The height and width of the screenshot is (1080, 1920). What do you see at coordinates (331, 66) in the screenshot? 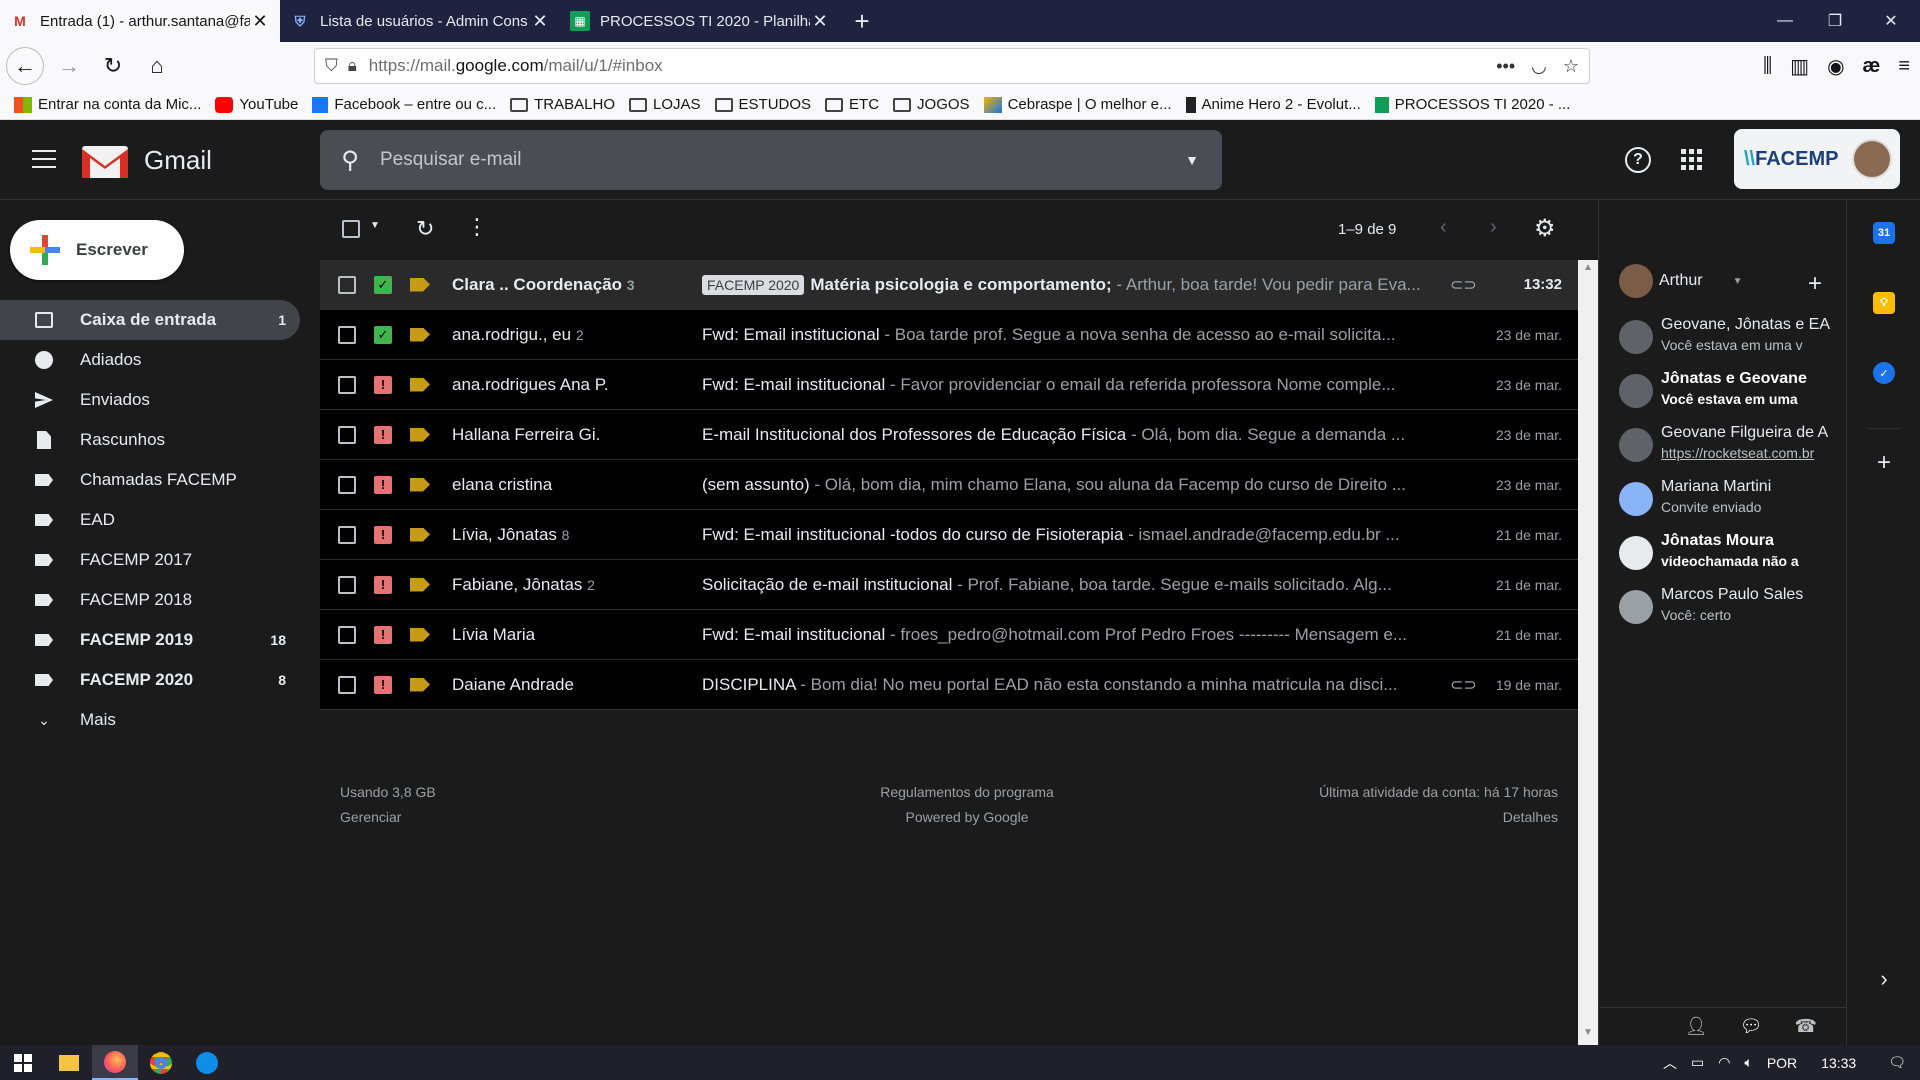
I see `tracking-shield-icon: ⛉` at bounding box center [331, 66].